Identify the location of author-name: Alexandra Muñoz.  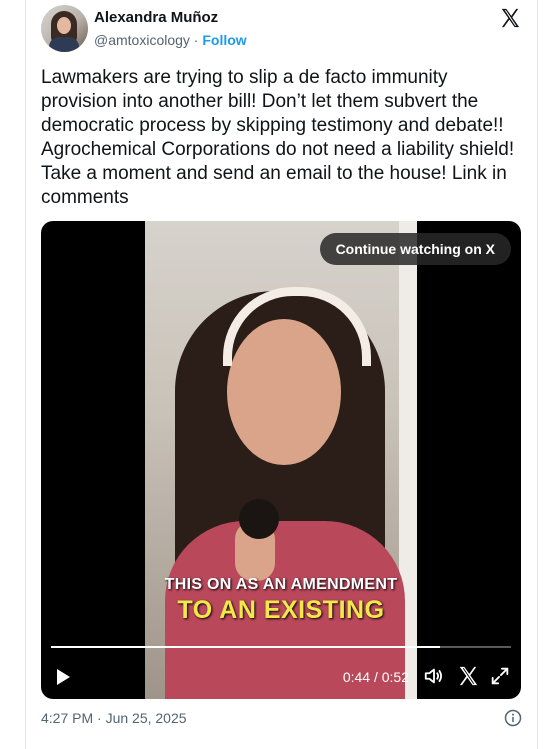
(156, 17).